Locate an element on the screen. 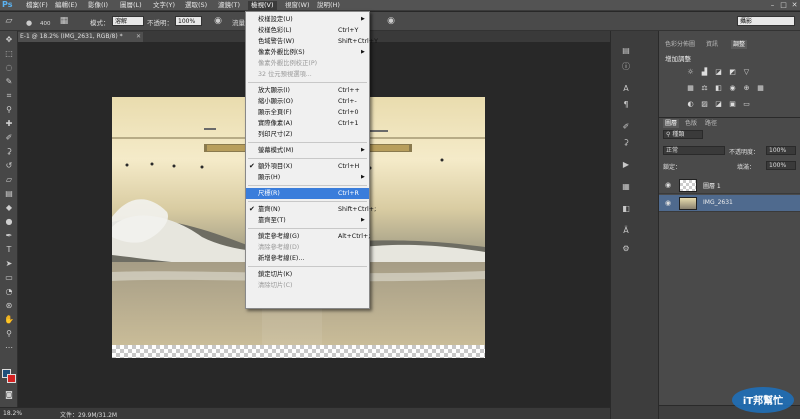 The image size is (800, 419). type-tool-icon: T is located at coordinates (9, 249).